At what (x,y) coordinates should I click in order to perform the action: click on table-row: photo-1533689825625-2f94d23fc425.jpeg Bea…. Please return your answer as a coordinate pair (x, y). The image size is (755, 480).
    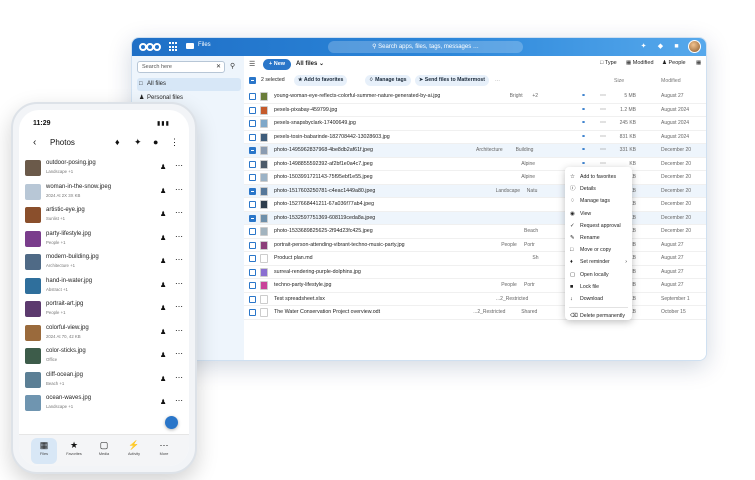
    Looking at the image, I should click on (475, 232).